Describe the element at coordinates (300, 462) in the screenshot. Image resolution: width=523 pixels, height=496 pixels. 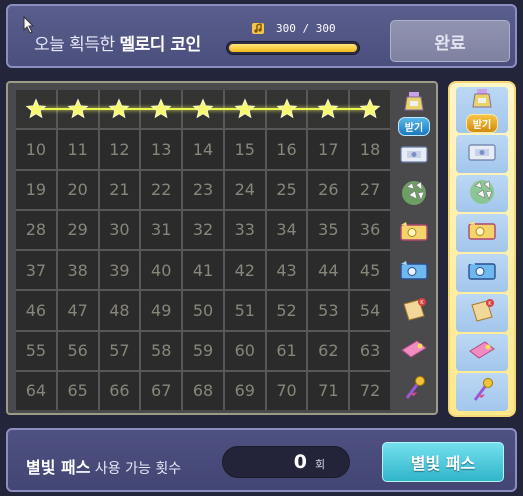
I see `count-value: 0` at that location.